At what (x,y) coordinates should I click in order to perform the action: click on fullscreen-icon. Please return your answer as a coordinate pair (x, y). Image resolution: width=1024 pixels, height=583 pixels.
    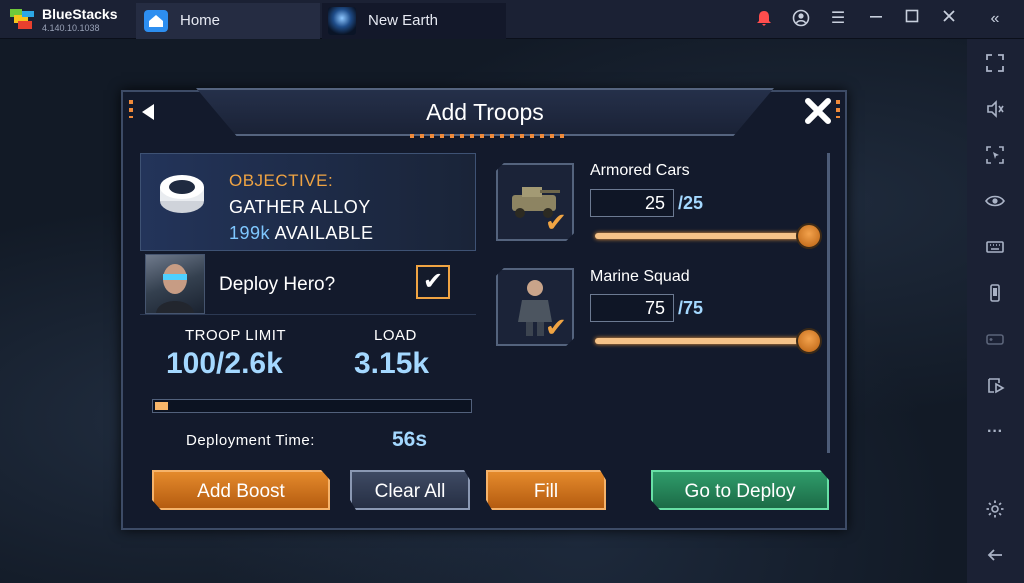
    Looking at the image, I should click on (995, 64).